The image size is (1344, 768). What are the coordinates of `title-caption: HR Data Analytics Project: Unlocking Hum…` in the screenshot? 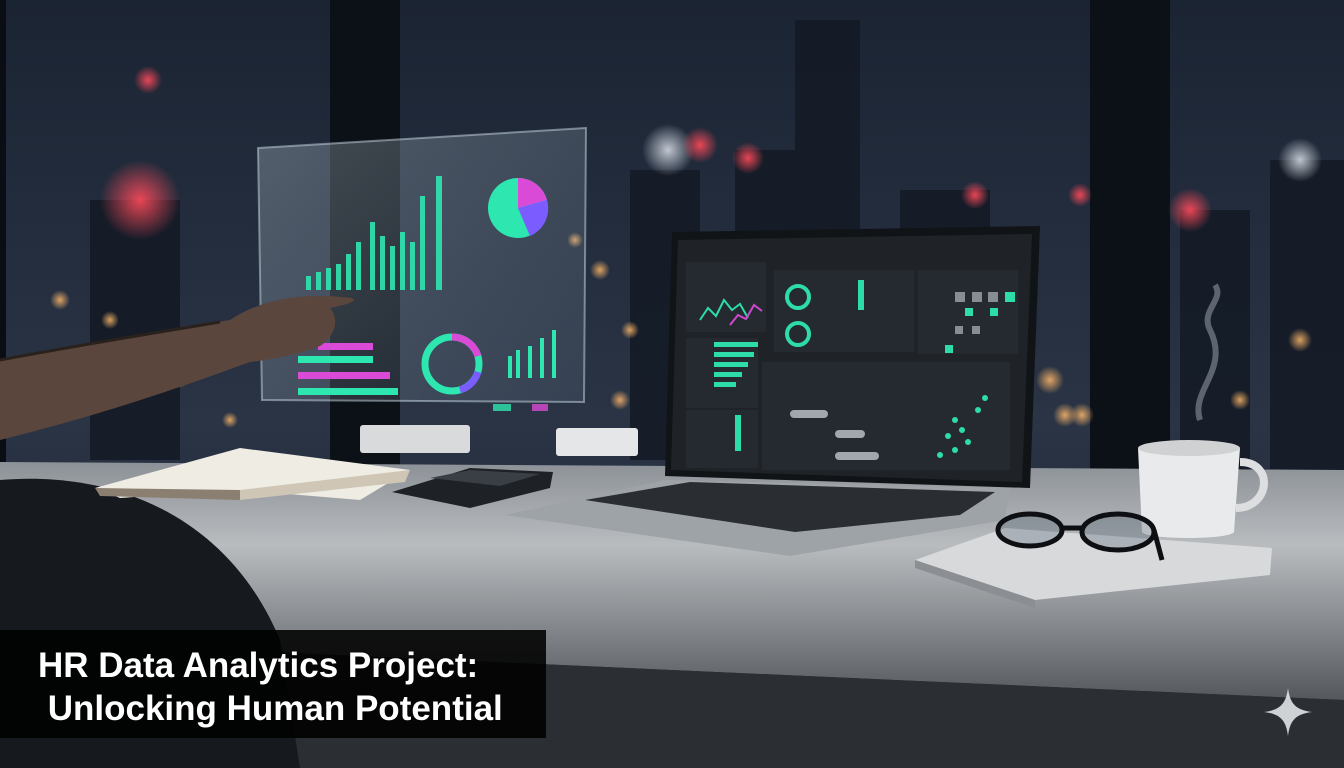 It's located at (273, 684).